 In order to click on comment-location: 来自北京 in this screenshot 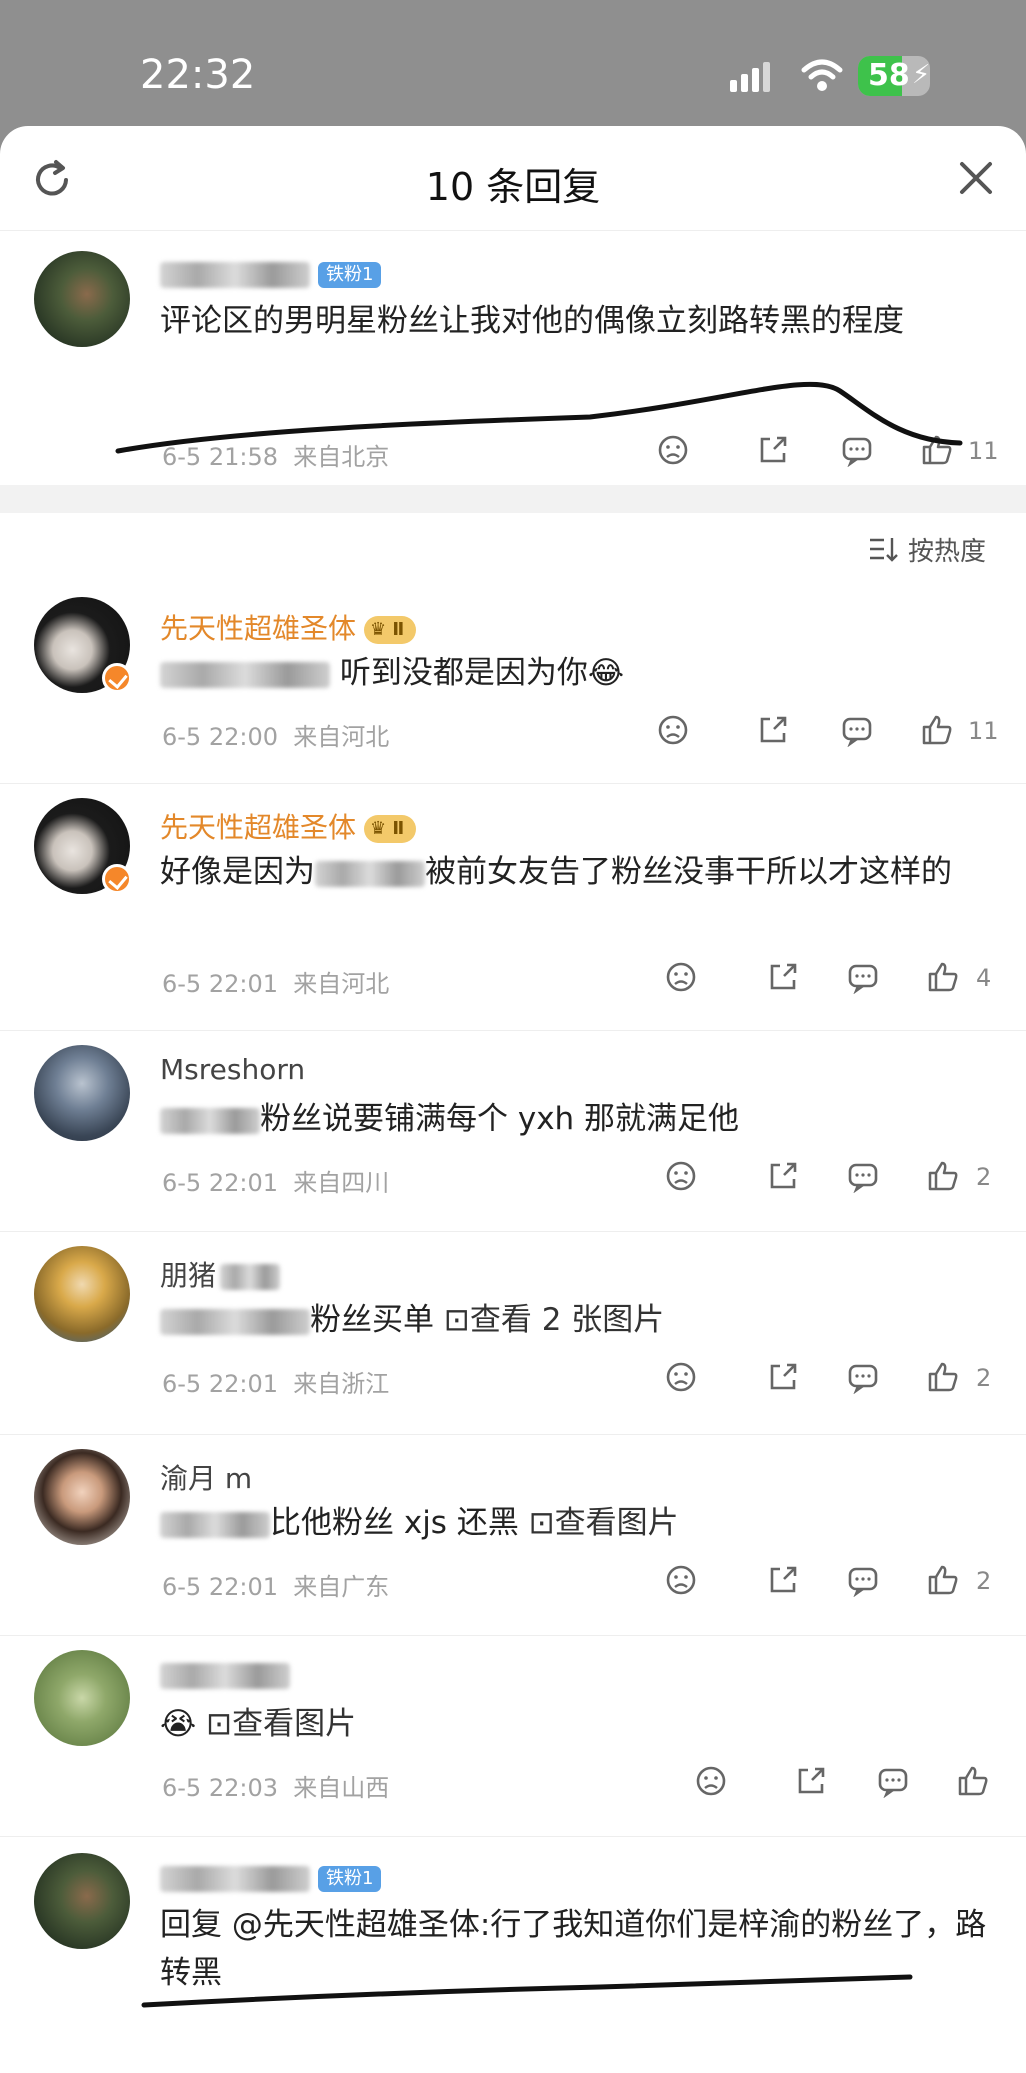, I will do `click(341, 457)`.